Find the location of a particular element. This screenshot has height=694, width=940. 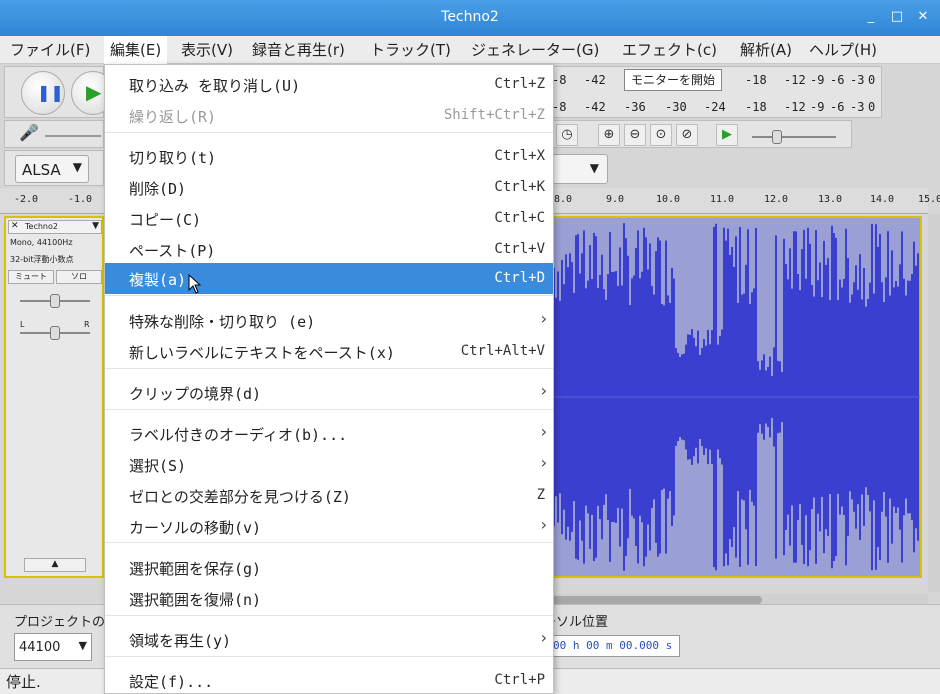

menu-generate: ジェネレーター(G) is located at coordinates (535, 50).